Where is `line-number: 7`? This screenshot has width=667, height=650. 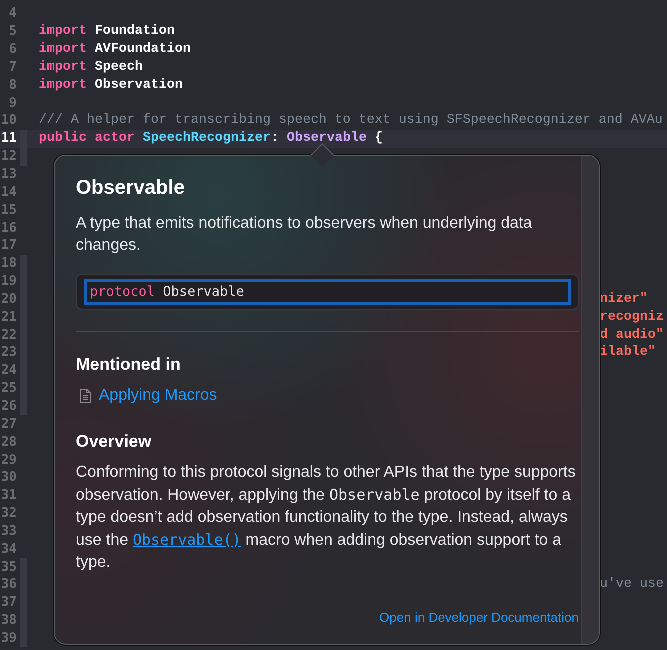 line-number: 7 is located at coordinates (12, 67).